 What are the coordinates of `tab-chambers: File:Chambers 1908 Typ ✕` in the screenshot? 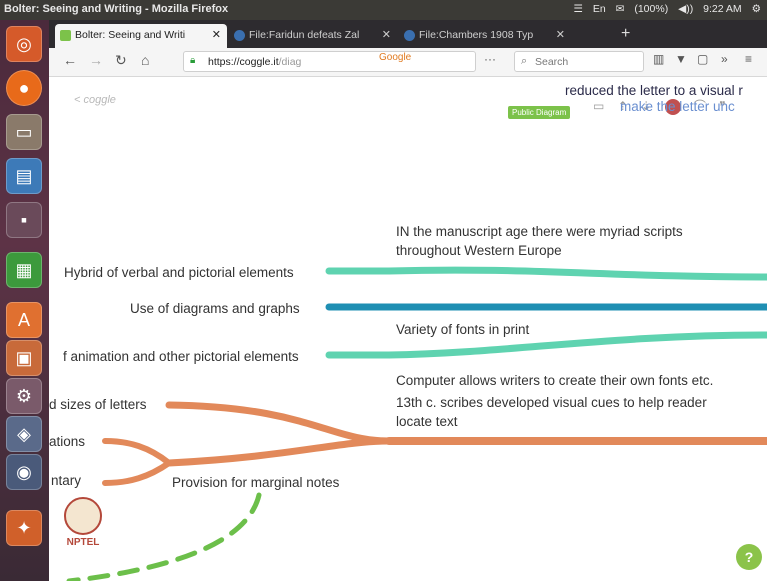 It's located at (485, 36).